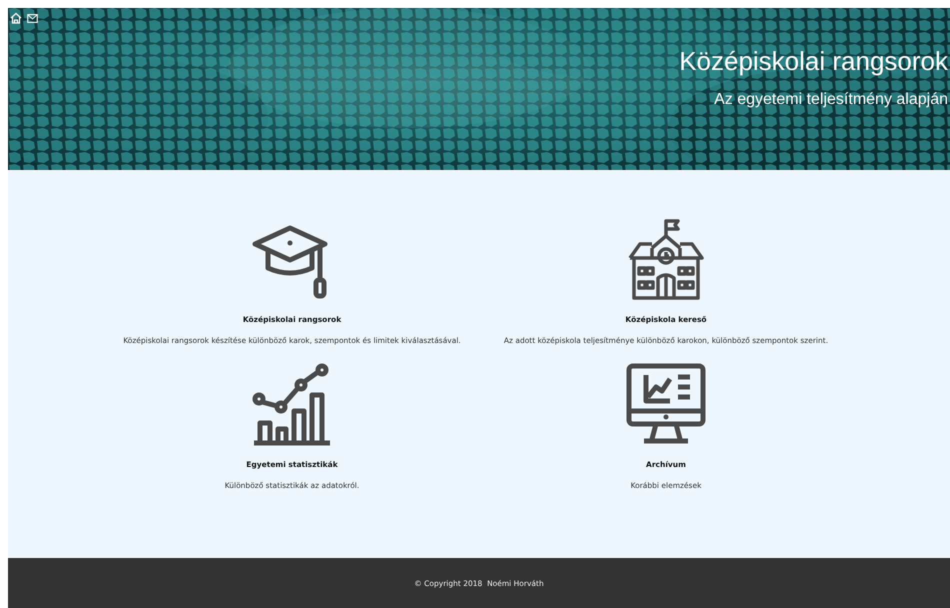  I want to click on school-building-icon, so click(666, 260).